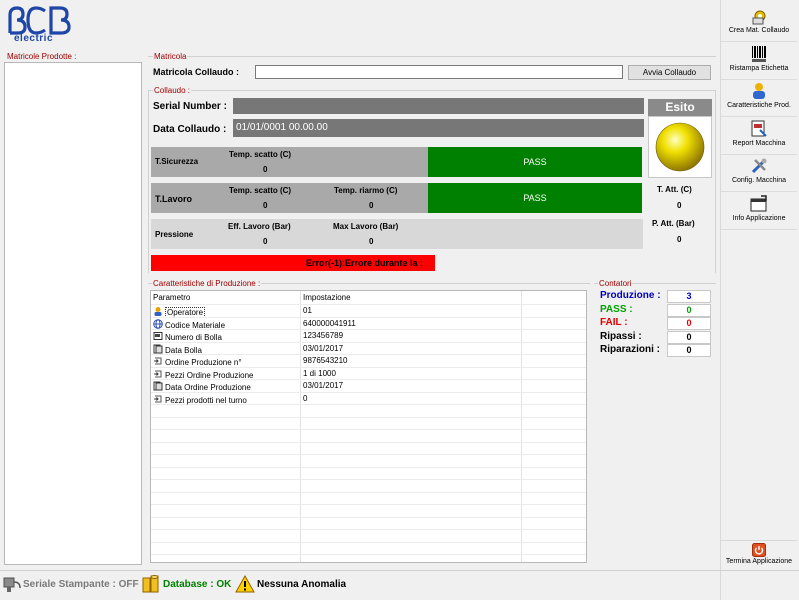  Describe the element at coordinates (759, 212) in the screenshot. I see `toolbar-button-info: Info Applicazione` at that location.